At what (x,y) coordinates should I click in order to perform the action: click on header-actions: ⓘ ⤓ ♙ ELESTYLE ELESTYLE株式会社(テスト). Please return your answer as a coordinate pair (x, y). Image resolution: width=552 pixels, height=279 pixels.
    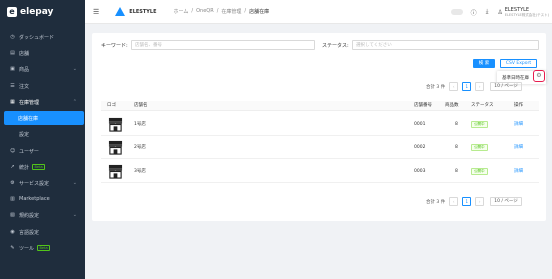
    Looking at the image, I should click on (499, 12).